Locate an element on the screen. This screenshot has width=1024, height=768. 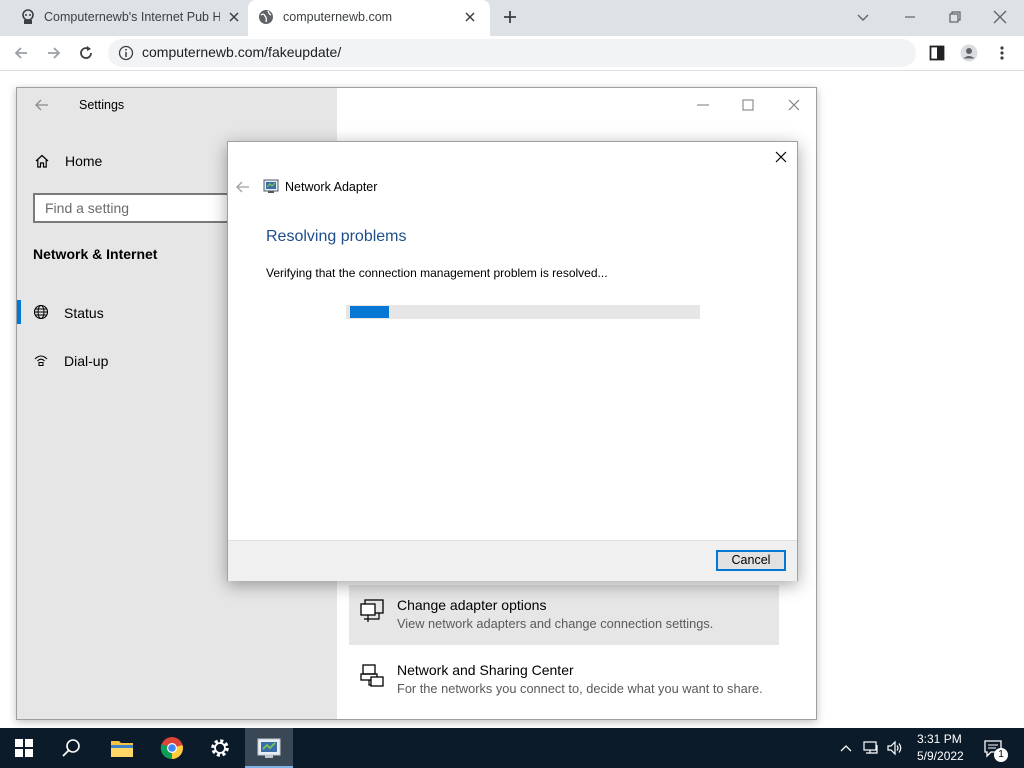
nav-item-dialup: Dial-up is located at coordinates (86, 361).